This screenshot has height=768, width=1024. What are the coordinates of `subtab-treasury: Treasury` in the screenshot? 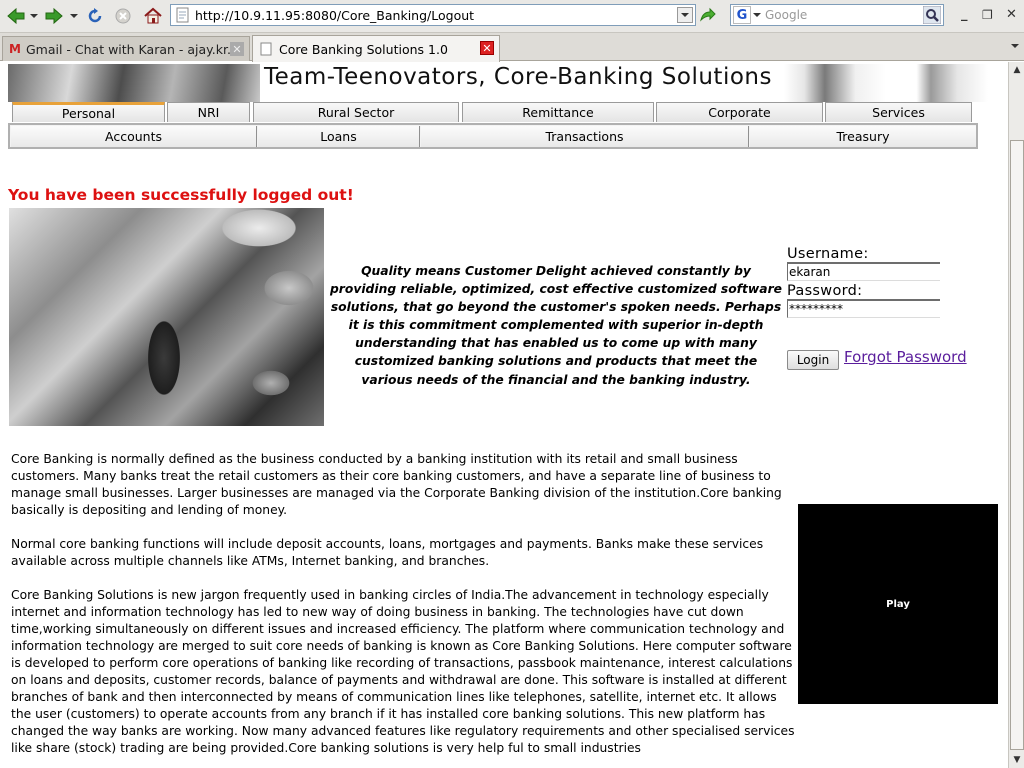 It's located at (863, 136).